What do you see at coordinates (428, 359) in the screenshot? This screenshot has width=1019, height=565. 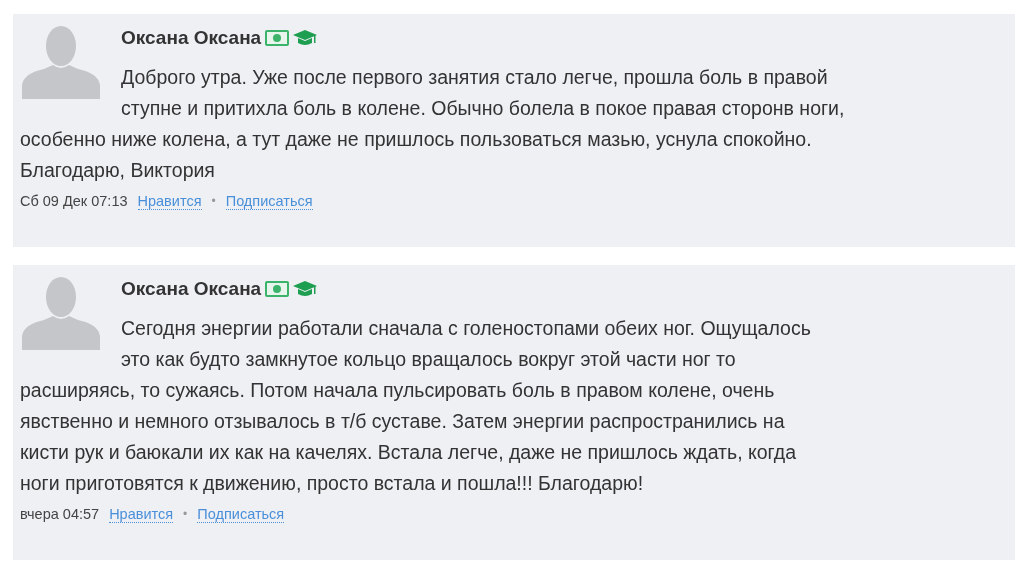 I see `comment-text-line: это как будто замкнутое кольцо вращалось вокруг этой части ног то` at bounding box center [428, 359].